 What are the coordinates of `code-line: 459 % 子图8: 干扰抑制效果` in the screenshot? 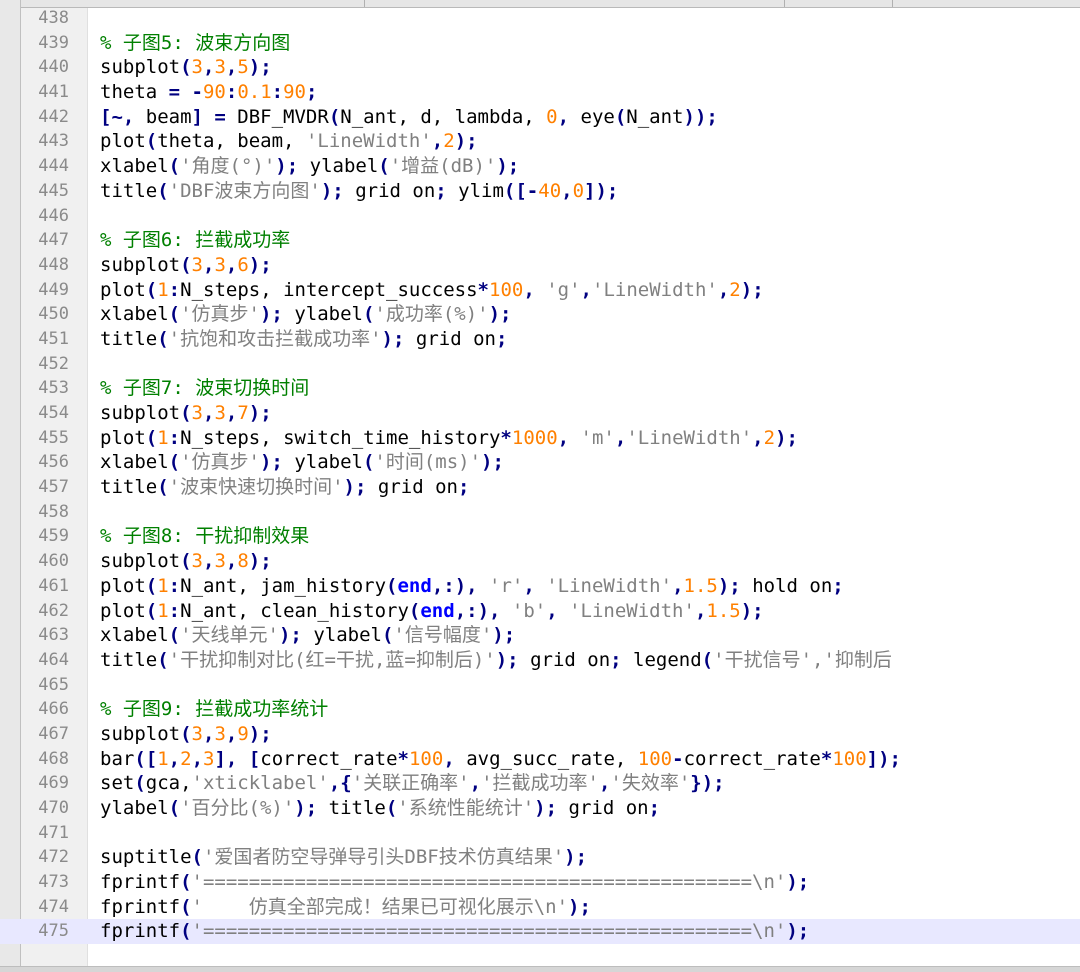 It's located at (540, 536).